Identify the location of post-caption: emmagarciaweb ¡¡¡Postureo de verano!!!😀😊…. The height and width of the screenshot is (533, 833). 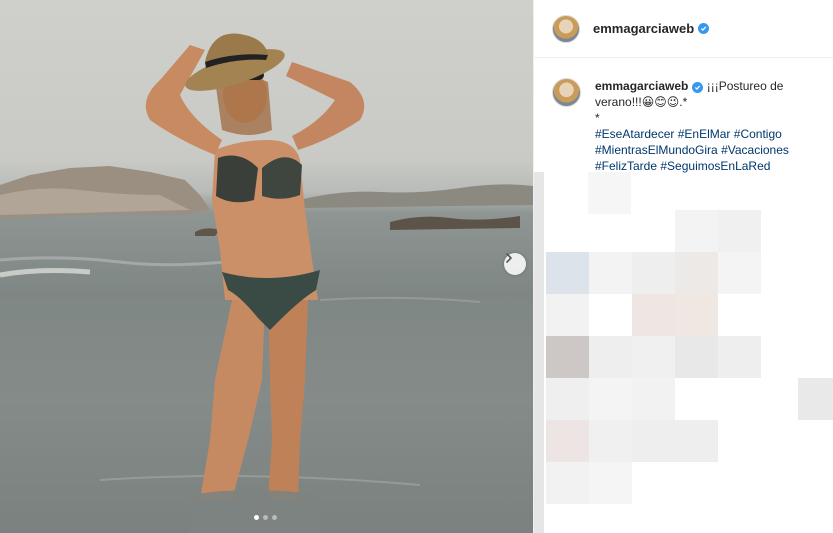
(687, 126).